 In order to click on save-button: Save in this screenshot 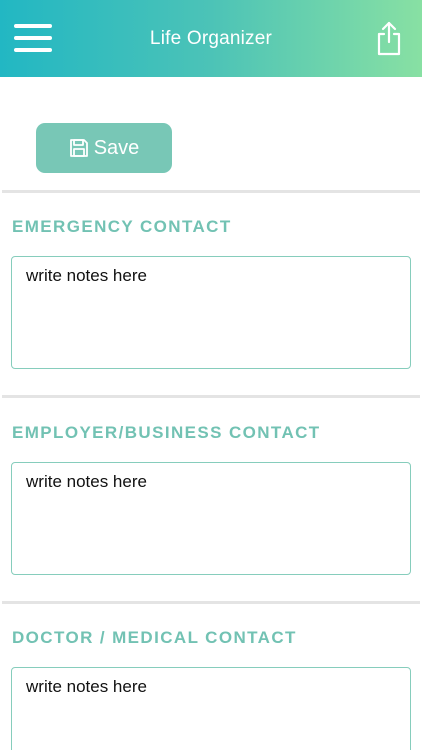, I will do `click(104, 148)`.